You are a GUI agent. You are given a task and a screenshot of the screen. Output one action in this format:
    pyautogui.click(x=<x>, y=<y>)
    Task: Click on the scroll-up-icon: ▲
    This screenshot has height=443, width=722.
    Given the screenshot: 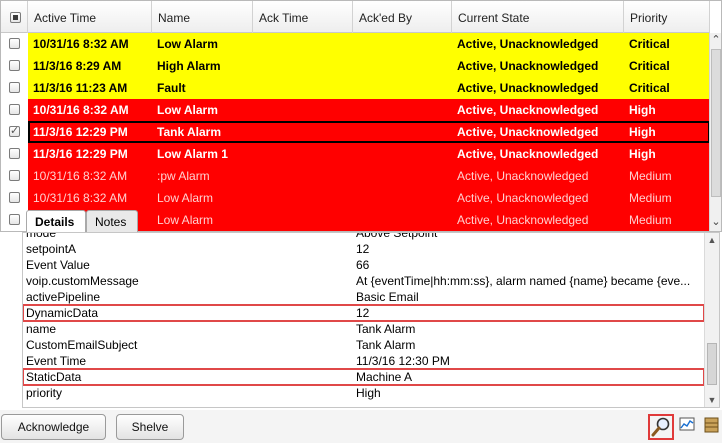 What is the action you would take?
    pyautogui.click(x=712, y=240)
    